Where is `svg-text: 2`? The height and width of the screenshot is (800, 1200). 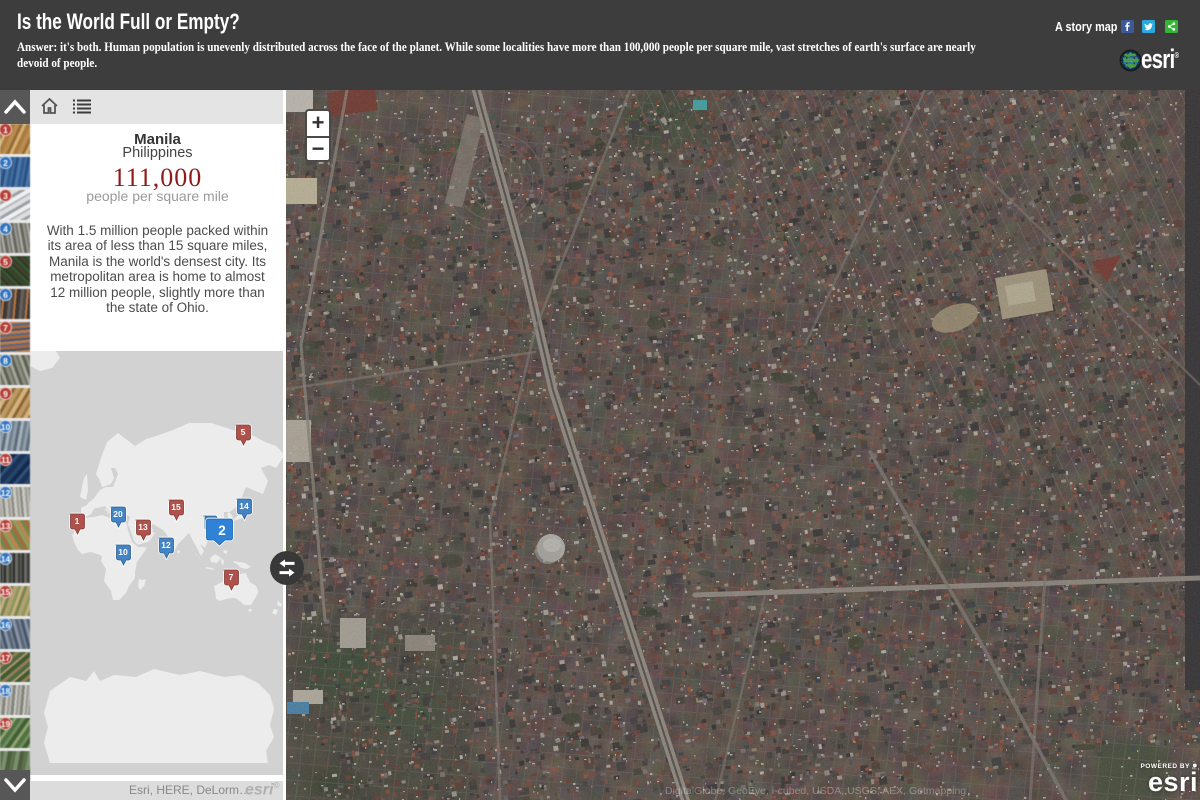 svg-text: 2 is located at coordinates (222, 530).